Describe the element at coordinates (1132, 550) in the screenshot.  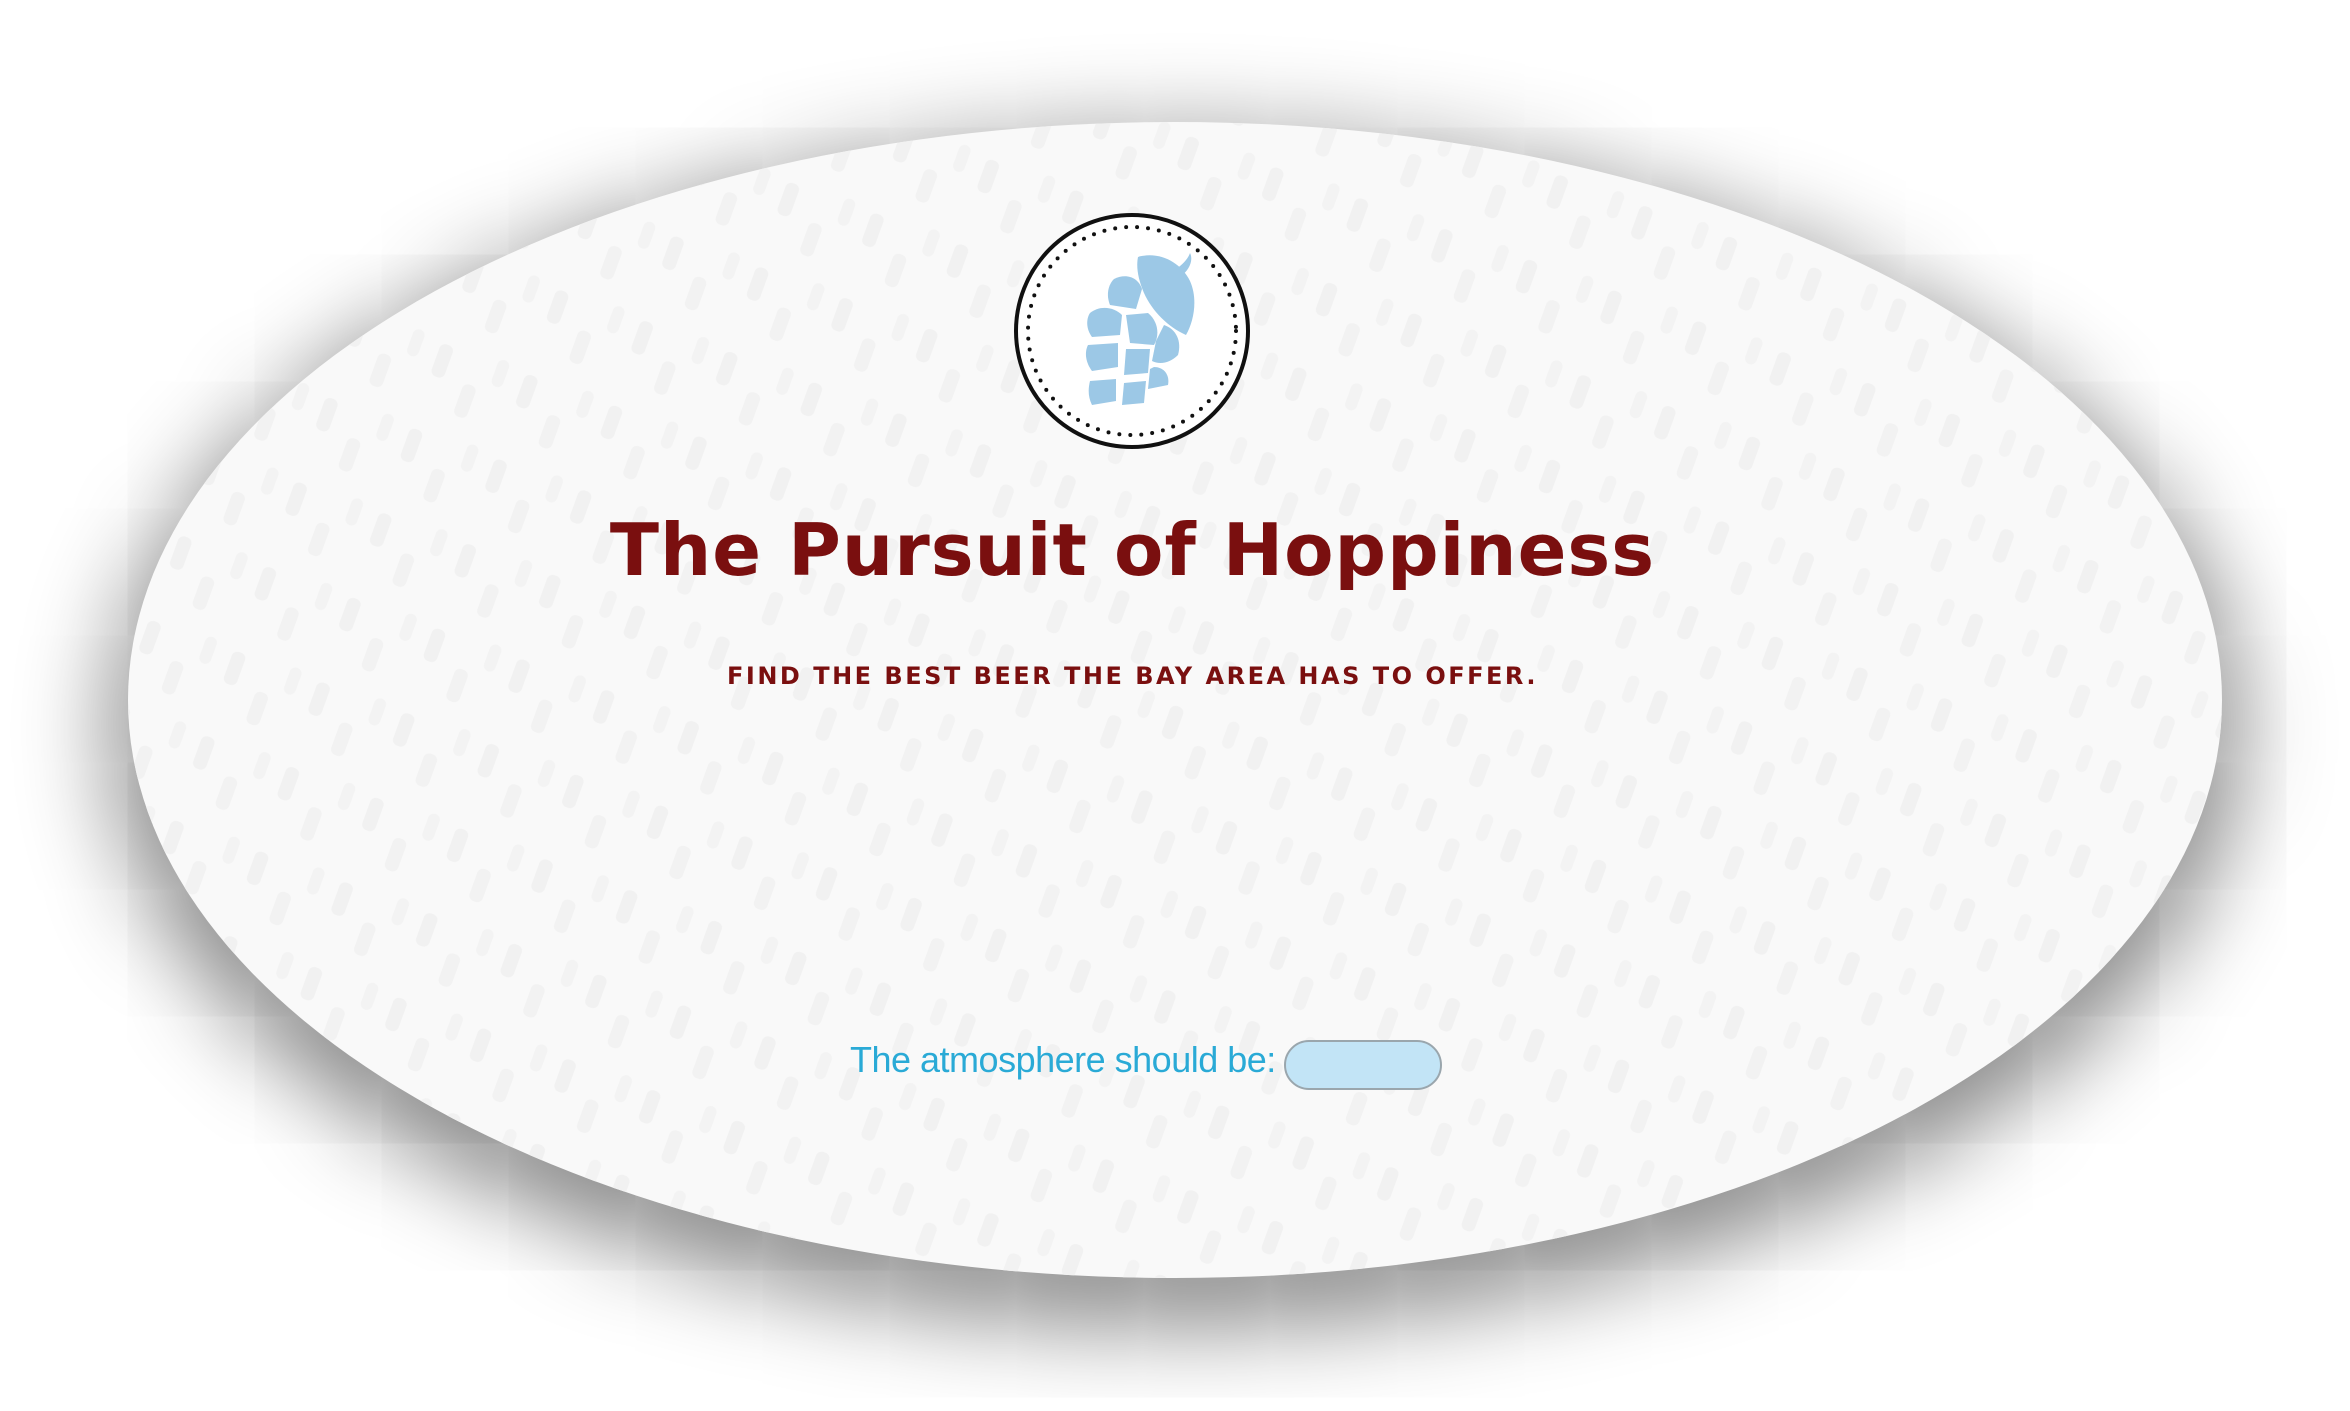
I see `page-title: The Pursuit of Hoppiness` at that location.